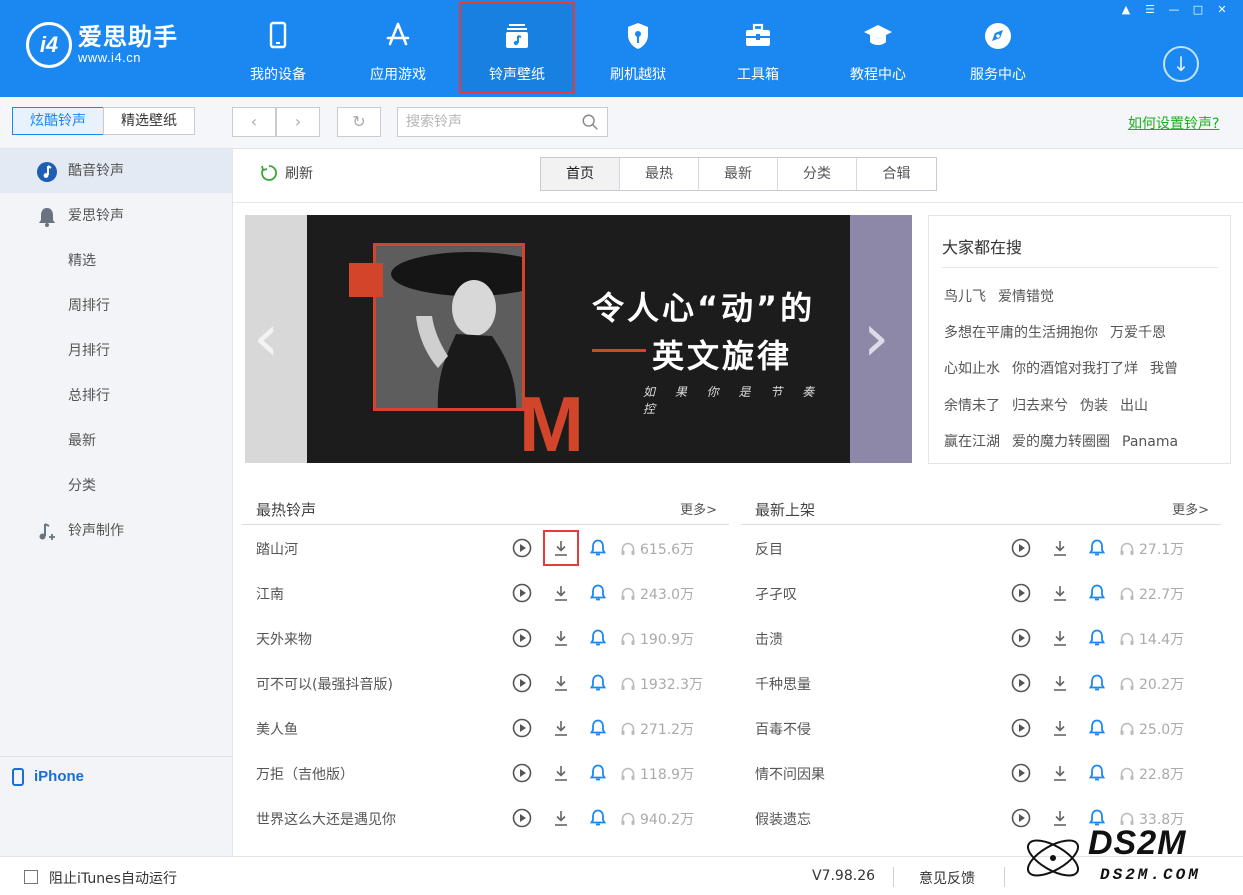 This screenshot has height=895, width=1243. I want to click on ringtone-row: 江南 243.0万, so click(485, 592).